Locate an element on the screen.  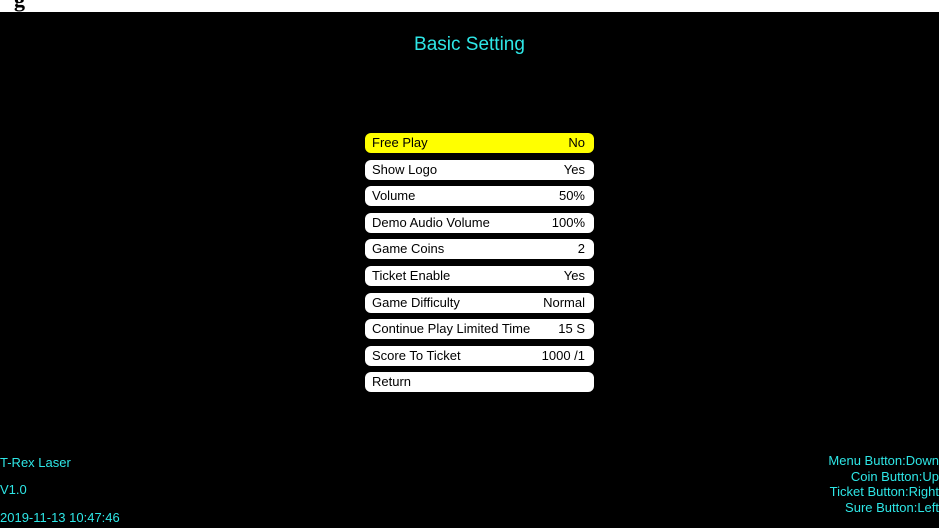
menu-item-game-coins: Game Coins 2 is located at coordinates (479, 249).